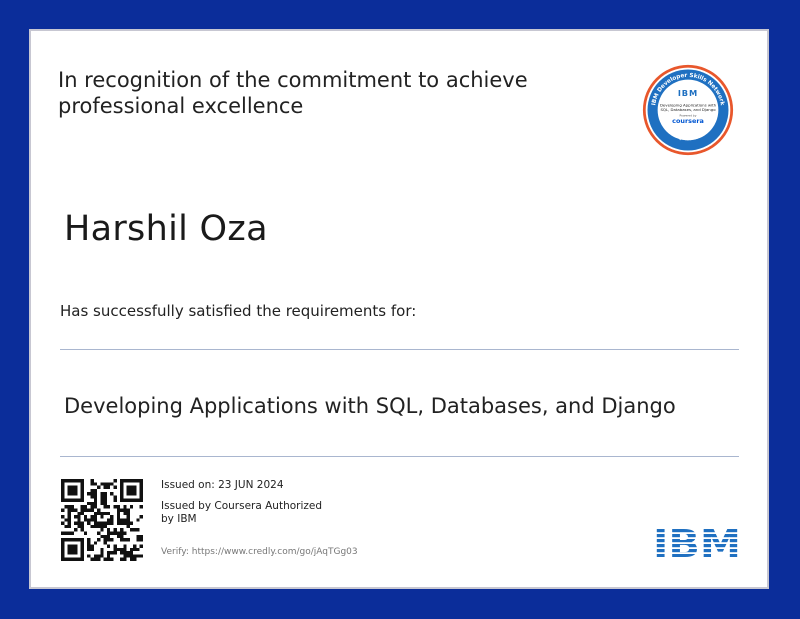  What do you see at coordinates (697, 542) in the screenshot?
I see `ibm-logo-text: IBM` at bounding box center [697, 542].